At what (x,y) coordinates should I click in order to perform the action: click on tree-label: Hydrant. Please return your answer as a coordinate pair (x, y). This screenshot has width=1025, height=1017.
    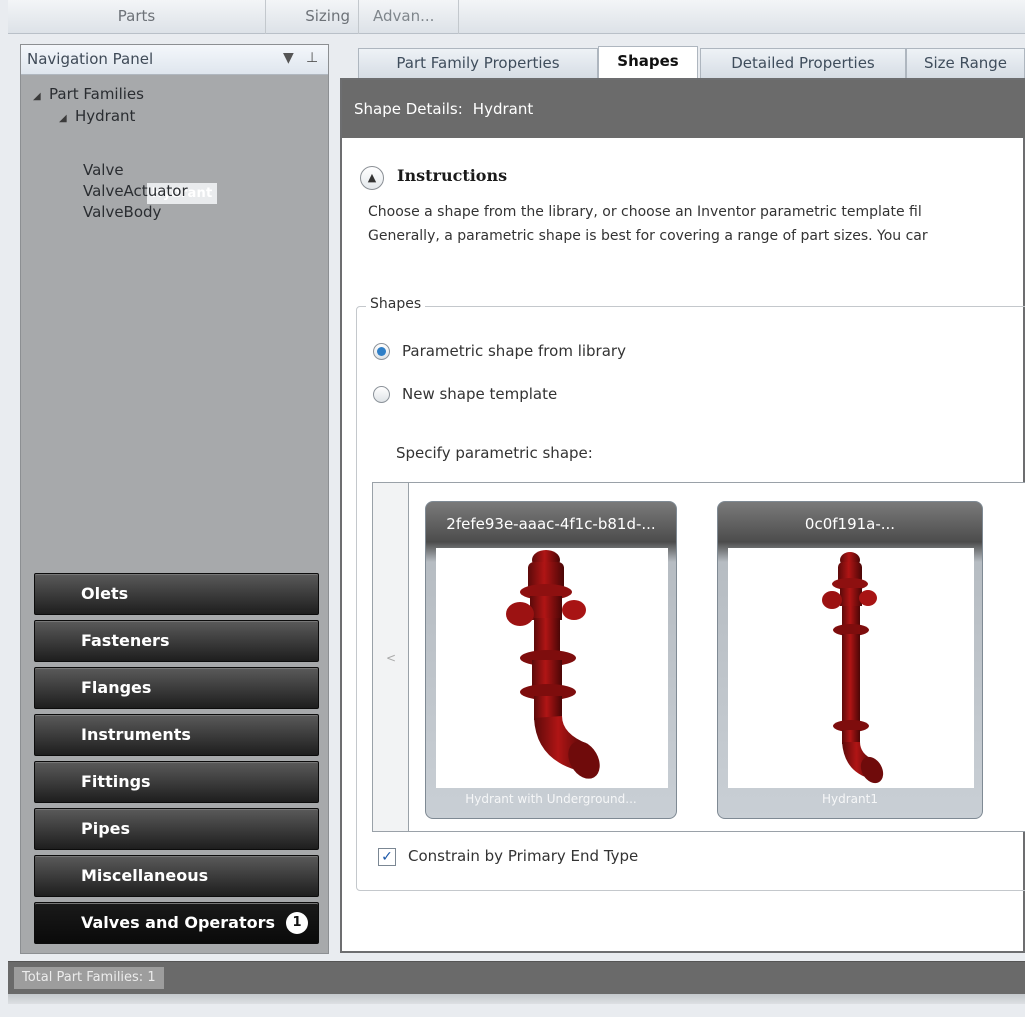
    Looking at the image, I should click on (105, 116).